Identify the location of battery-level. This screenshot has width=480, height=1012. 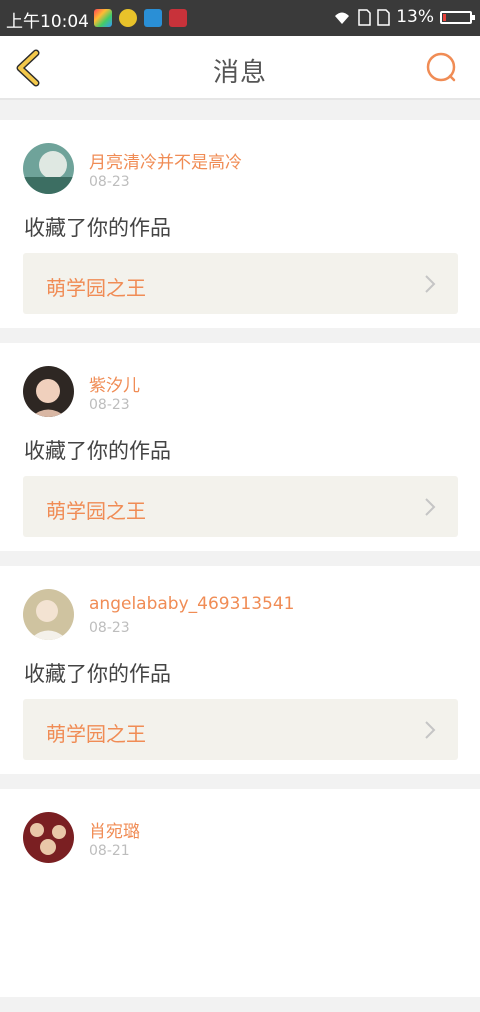
(444, 17).